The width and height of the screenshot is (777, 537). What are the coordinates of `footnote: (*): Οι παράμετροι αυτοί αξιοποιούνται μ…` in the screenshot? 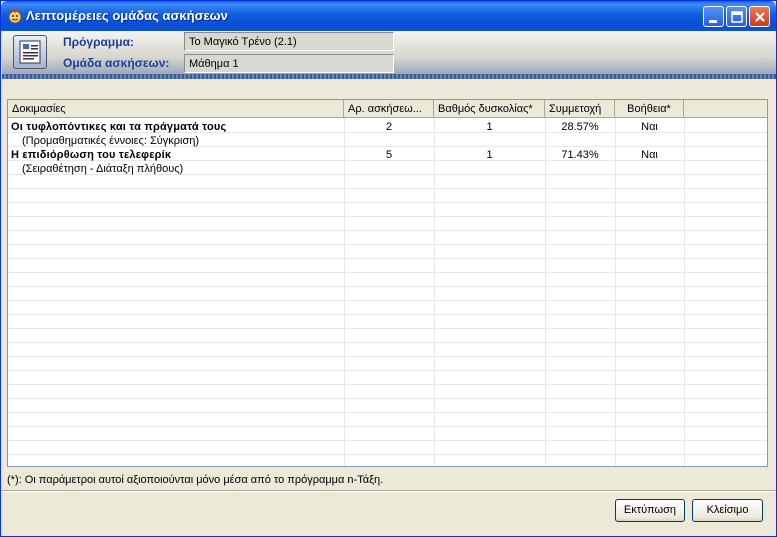 It's located at (195, 480).